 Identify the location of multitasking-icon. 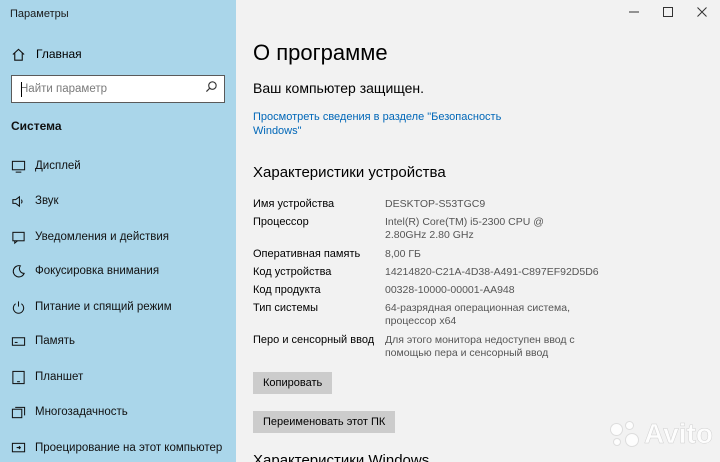
(18, 412).